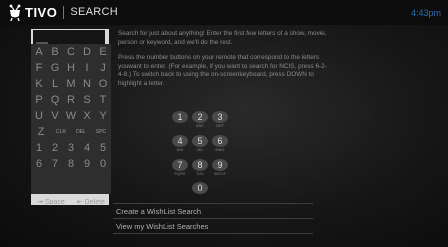 Image resolution: width=448 pixels, height=247 pixels. What do you see at coordinates (94, 12) in the screenshot?
I see `page-title: SEARCH` at bounding box center [94, 12].